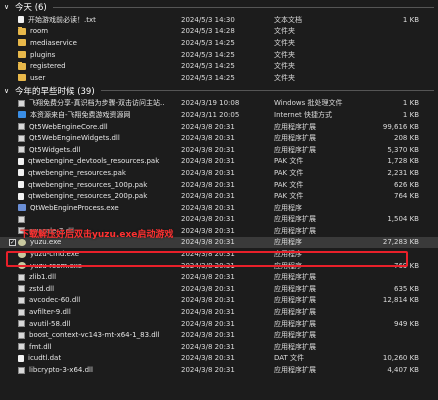  What do you see at coordinates (53, 42) in the screenshot?
I see `file-name: mediaservice` at bounding box center [53, 42].